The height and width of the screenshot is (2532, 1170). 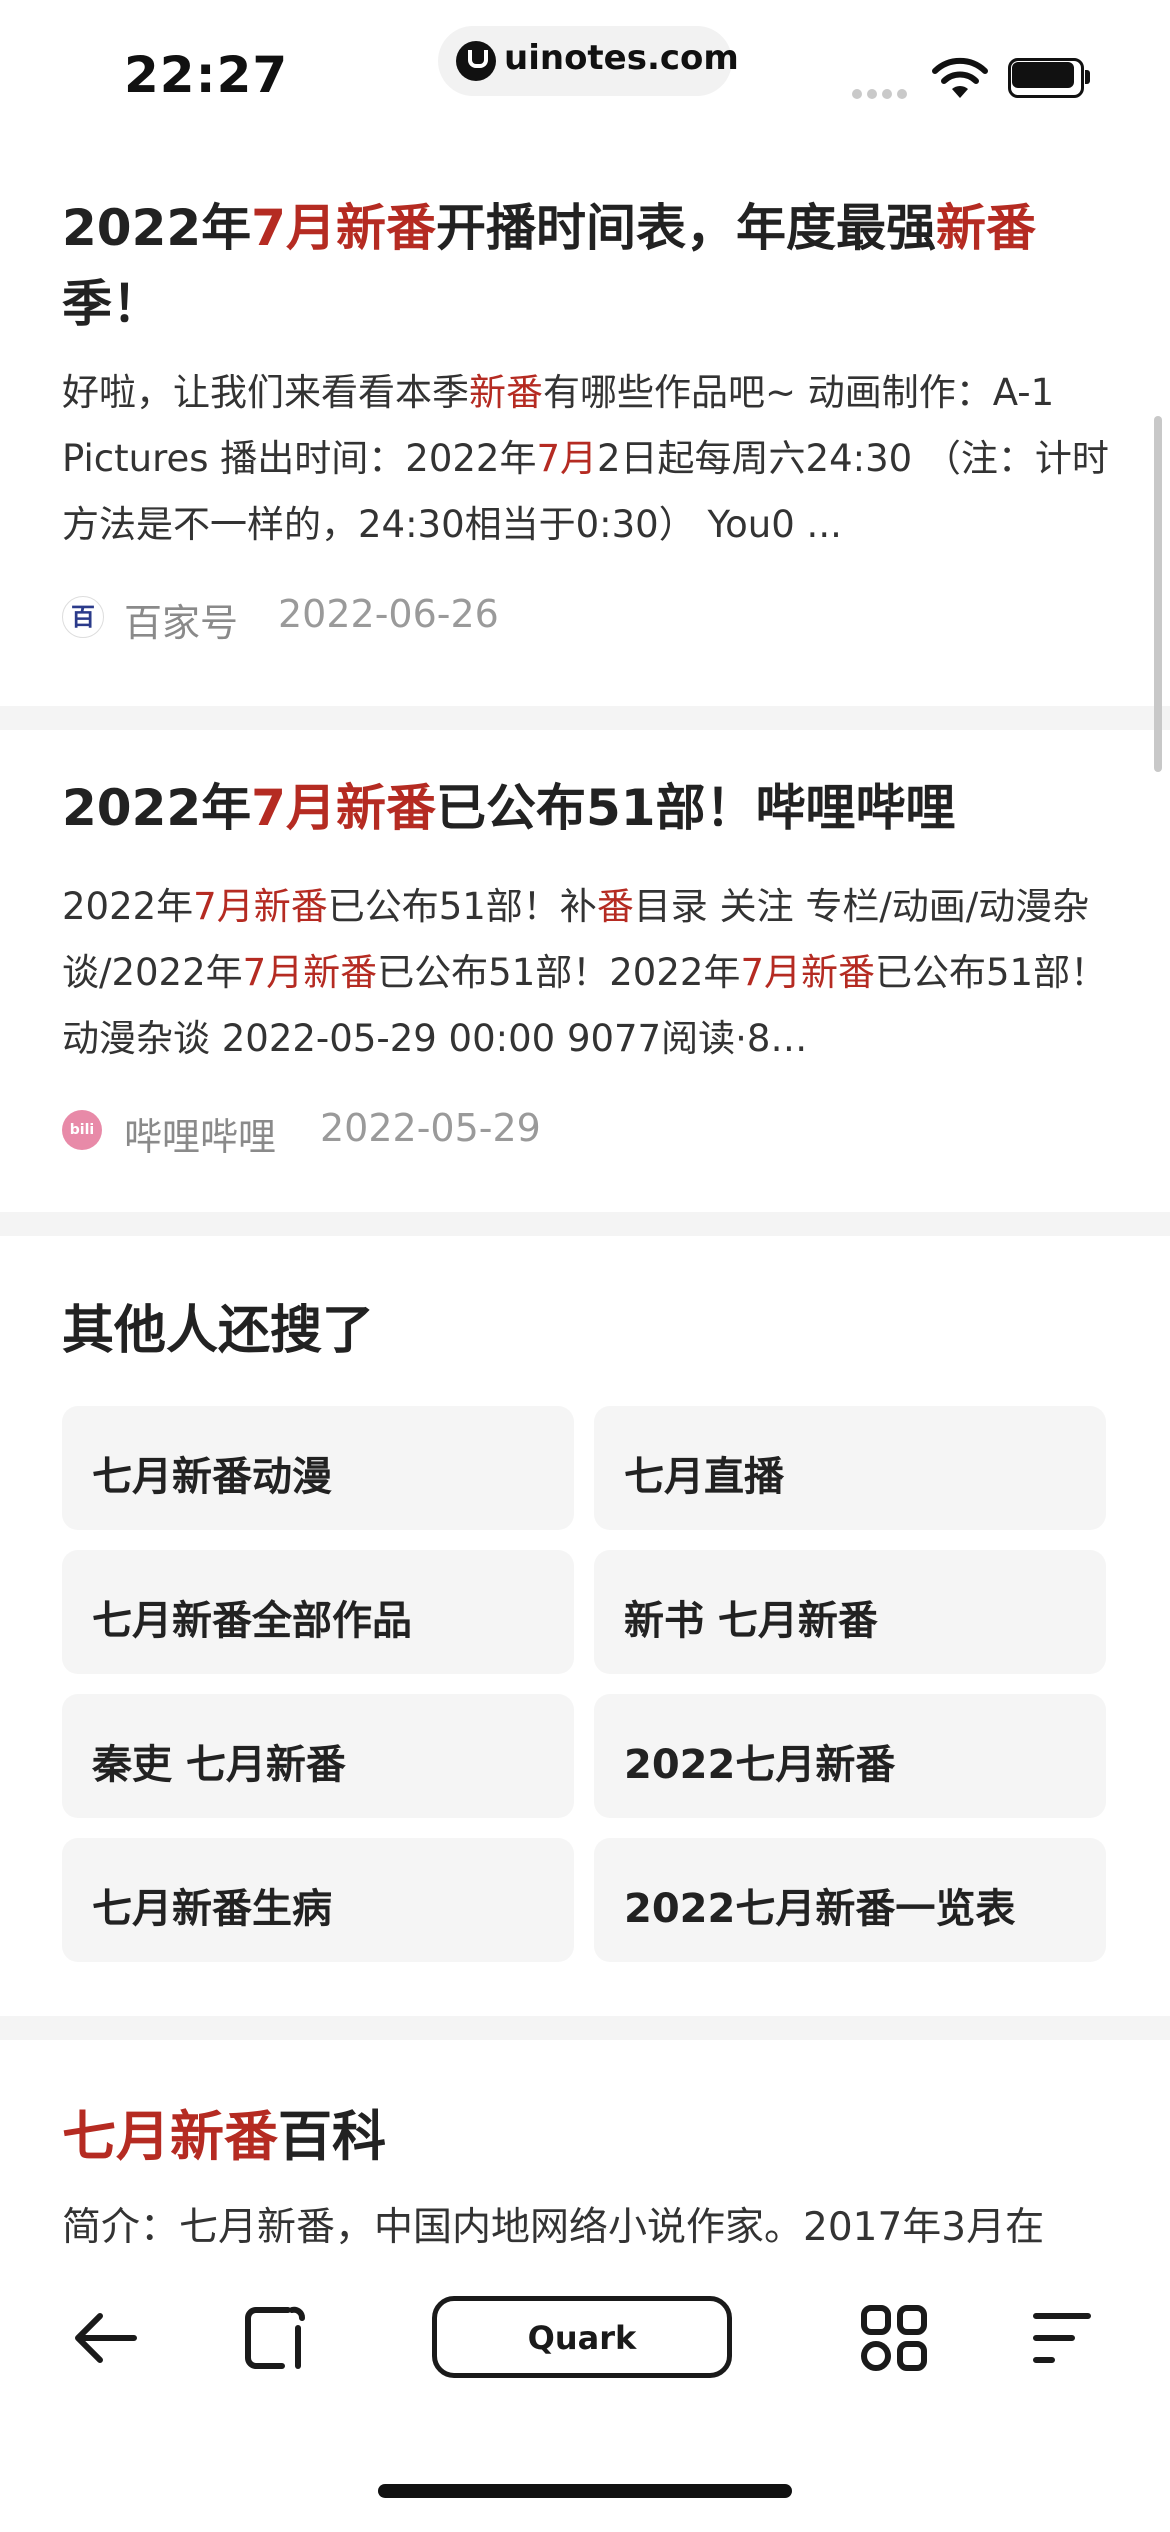 I want to click on text-segment: 已公布51部！2022年, so click(x=559, y=972).